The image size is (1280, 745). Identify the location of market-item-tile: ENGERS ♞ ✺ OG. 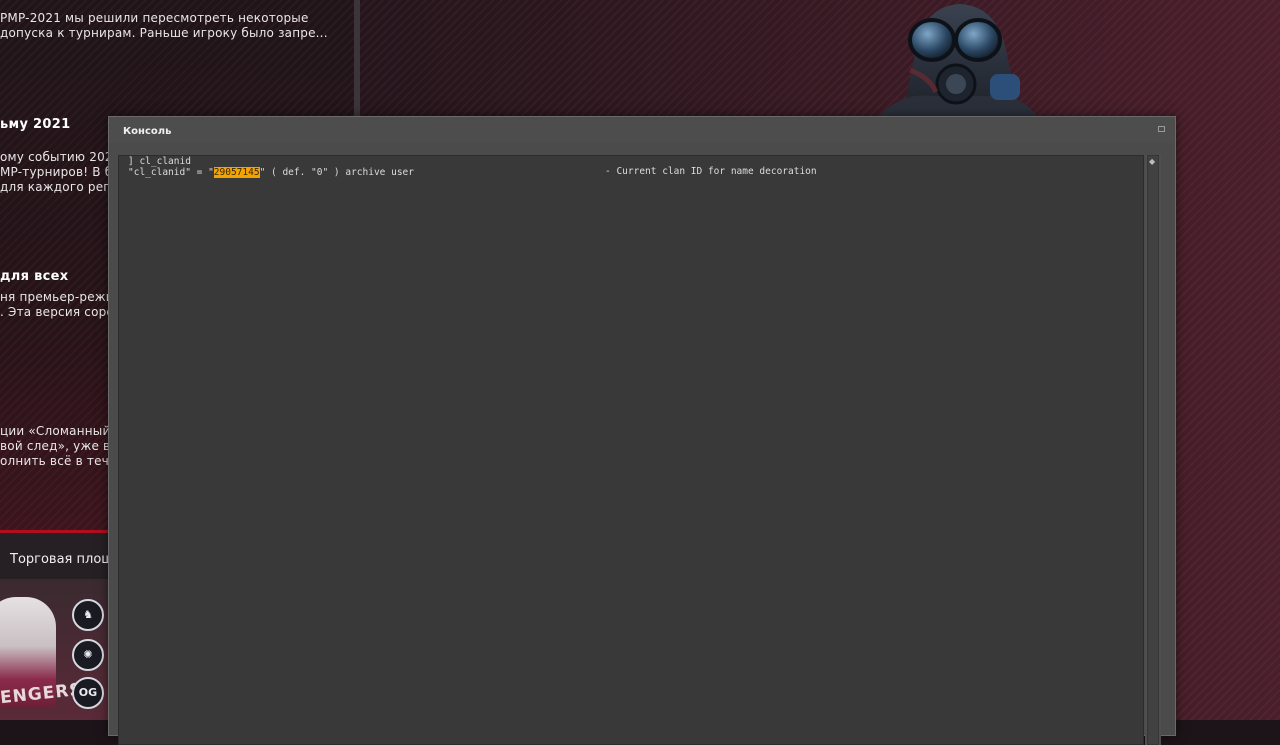
(55, 649).